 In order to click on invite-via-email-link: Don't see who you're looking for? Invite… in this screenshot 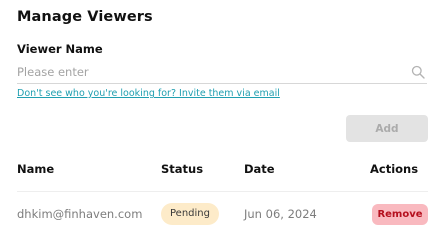, I will do `click(148, 93)`.